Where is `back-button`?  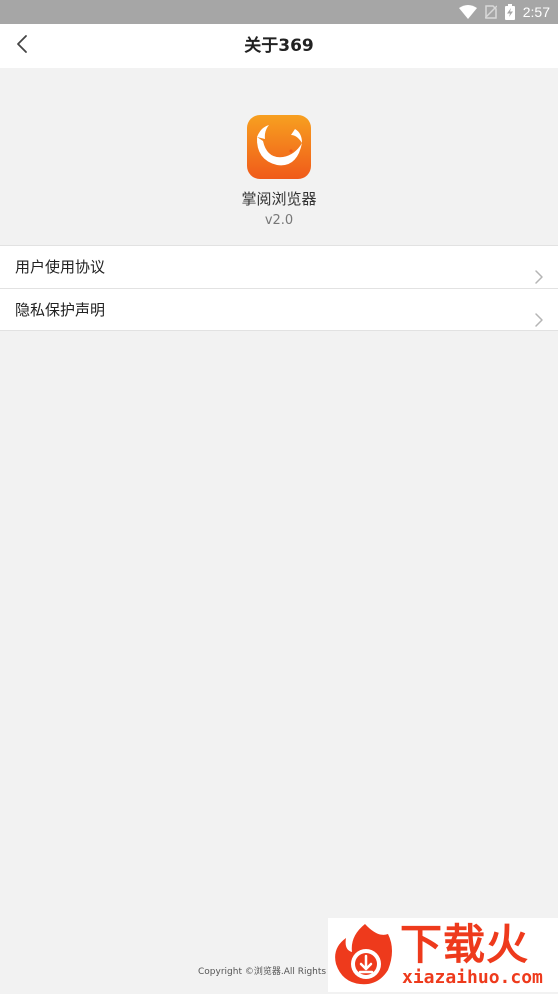 back-button is located at coordinates (22, 46).